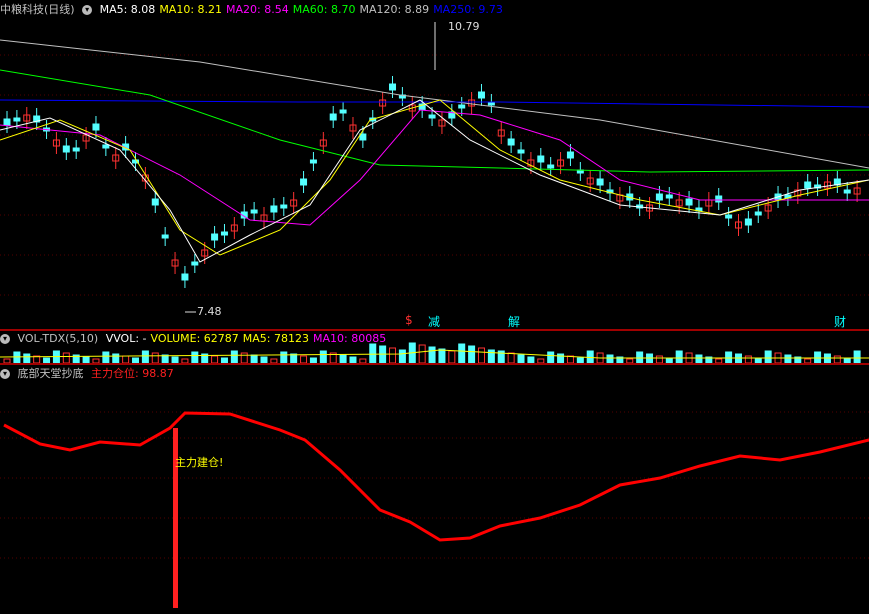 This screenshot has height=614, width=869. What do you see at coordinates (199, 462) in the screenshot?
I see `signal-label: 主力建仓!` at bounding box center [199, 462].